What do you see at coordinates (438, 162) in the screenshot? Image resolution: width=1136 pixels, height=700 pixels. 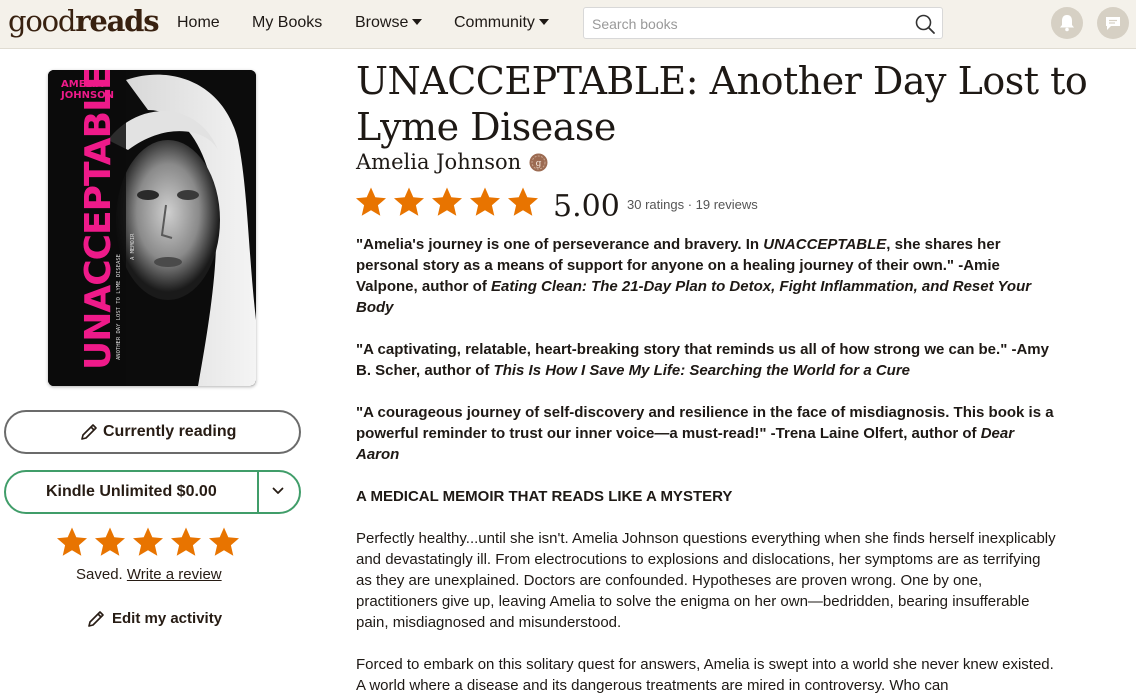 I see `author-name: Amelia Johnson` at bounding box center [438, 162].